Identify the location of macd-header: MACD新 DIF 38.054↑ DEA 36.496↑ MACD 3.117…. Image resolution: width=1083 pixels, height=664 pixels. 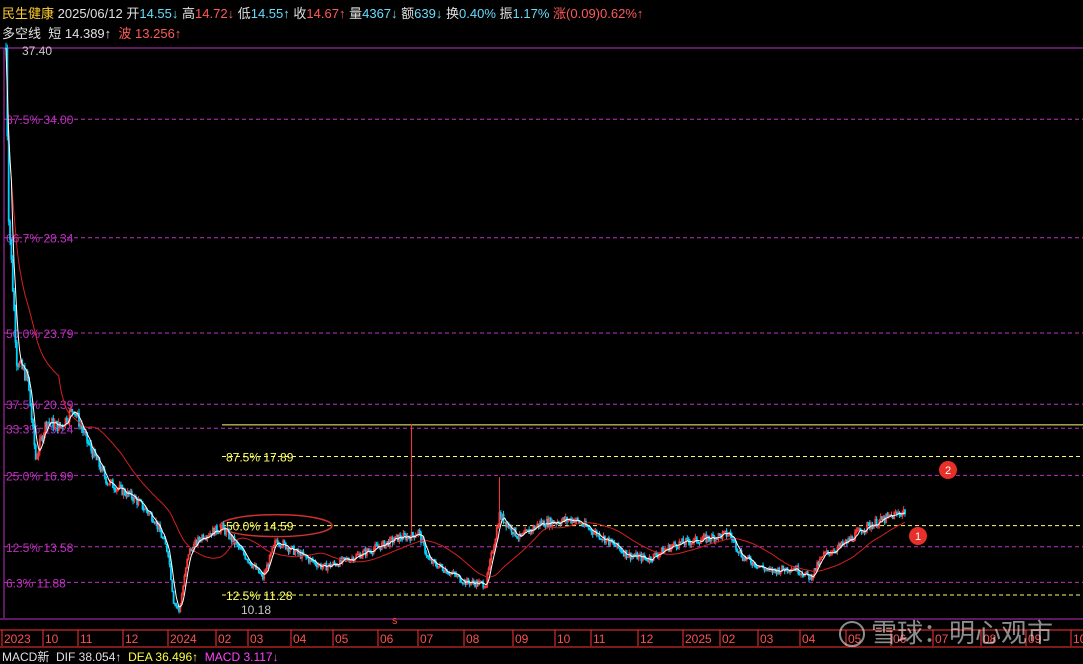
(140, 657).